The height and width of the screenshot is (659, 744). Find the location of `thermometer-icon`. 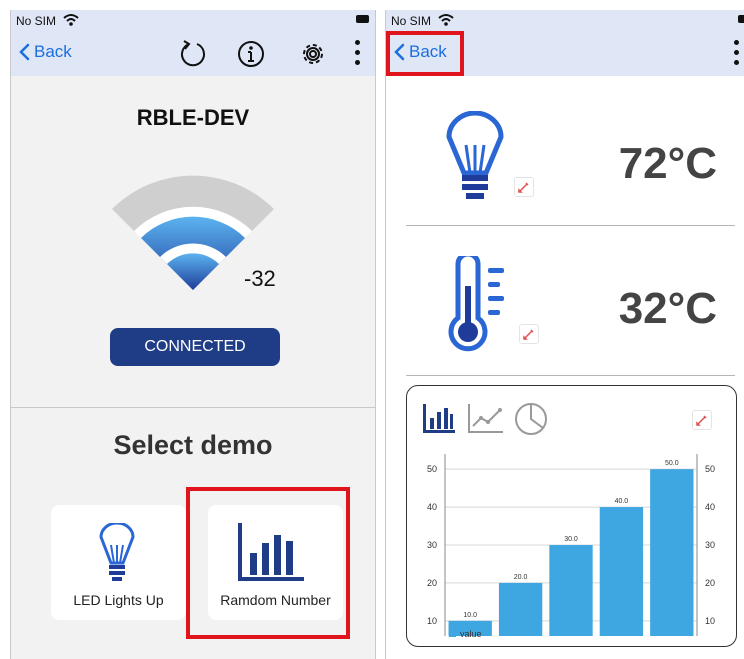

thermometer-icon is located at coordinates (476, 304).